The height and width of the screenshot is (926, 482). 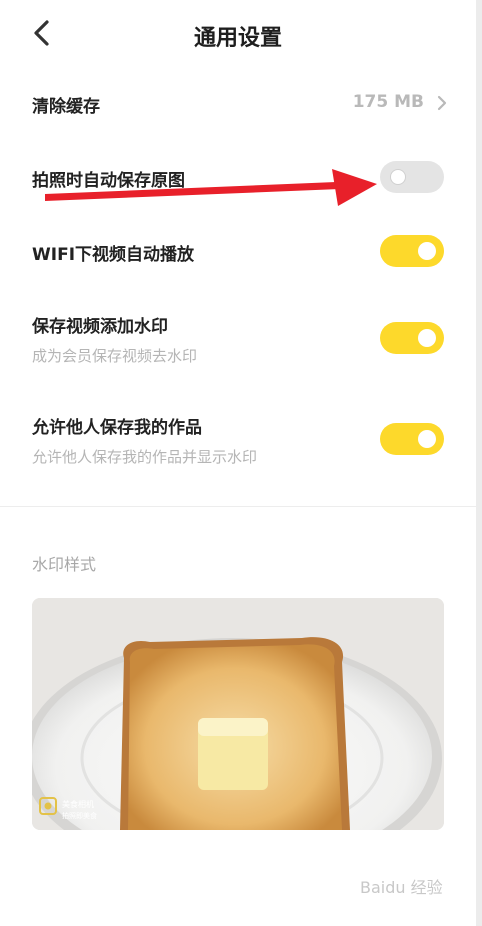 I want to click on cache-size-value: 175 MB, so click(x=388, y=102).